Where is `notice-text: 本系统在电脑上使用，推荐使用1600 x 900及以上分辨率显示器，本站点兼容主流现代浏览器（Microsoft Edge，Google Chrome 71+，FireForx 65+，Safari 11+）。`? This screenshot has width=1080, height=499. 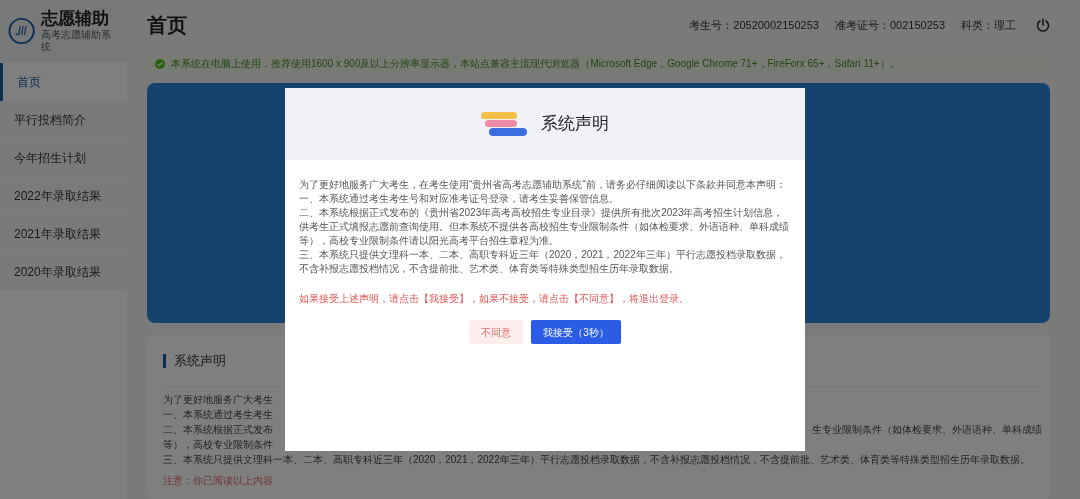
notice-text: 本系统在电脑上使用，推荐使用1600 x 900及以上分辨率显示器，本站点兼容主流现代浏览器（Microsoft Edge，Google Chrome 71+，FireForx 65+，Safari 11+）。 is located at coordinates (535, 64).